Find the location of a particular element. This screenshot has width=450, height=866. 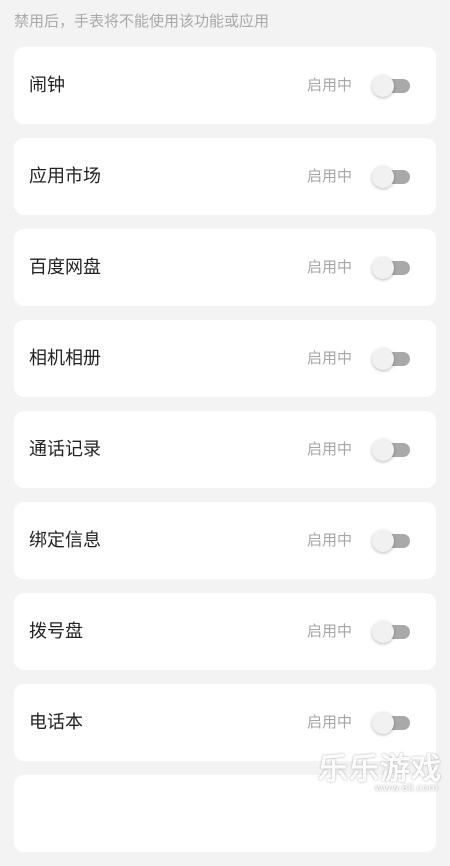

list-item-dialpad: 拨号盘 启用中 is located at coordinates (225, 631).